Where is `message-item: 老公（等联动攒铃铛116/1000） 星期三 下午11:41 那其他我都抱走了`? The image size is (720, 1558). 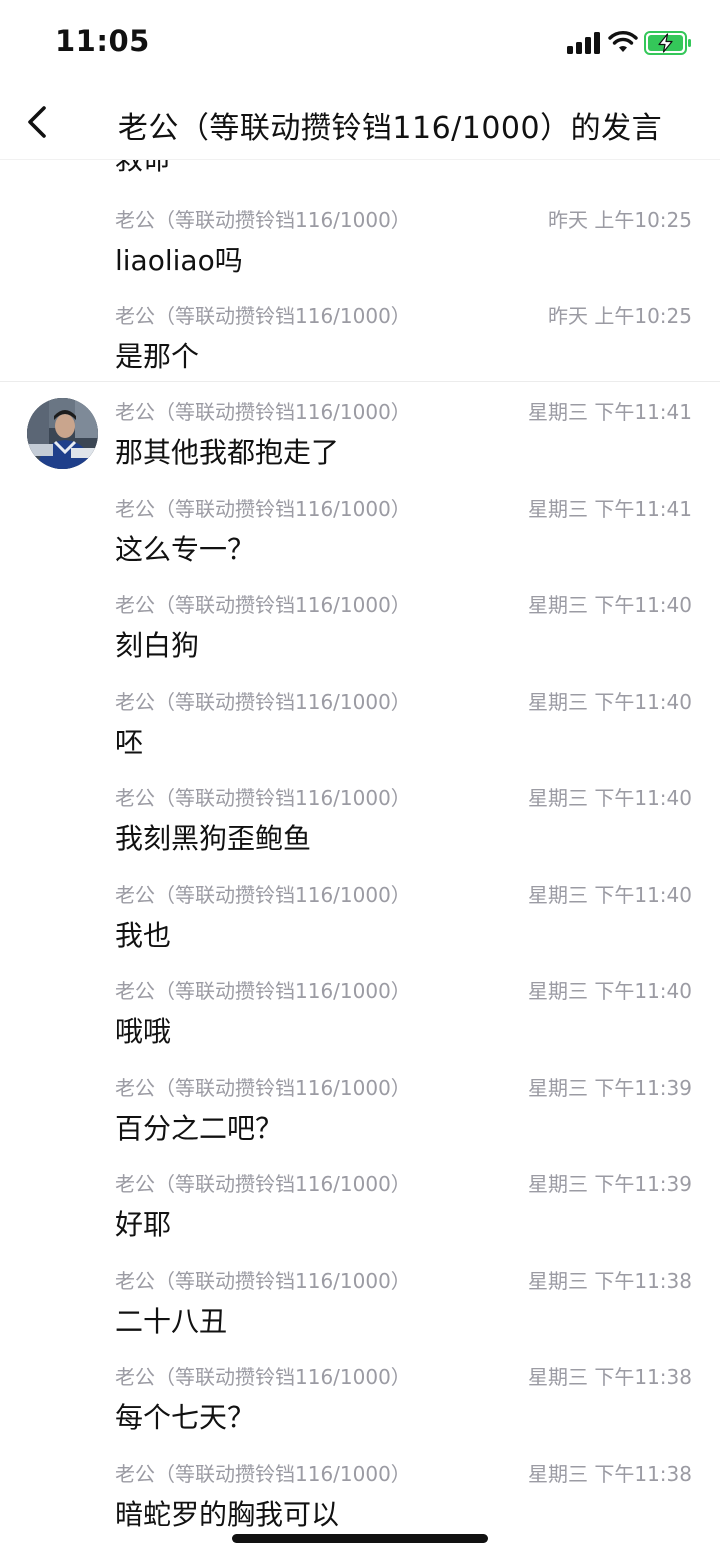 message-item: 老公（等联动攒铃铛116/1000） 星期三 下午11:41 那其他我都抱走了 is located at coordinates (360, 444).